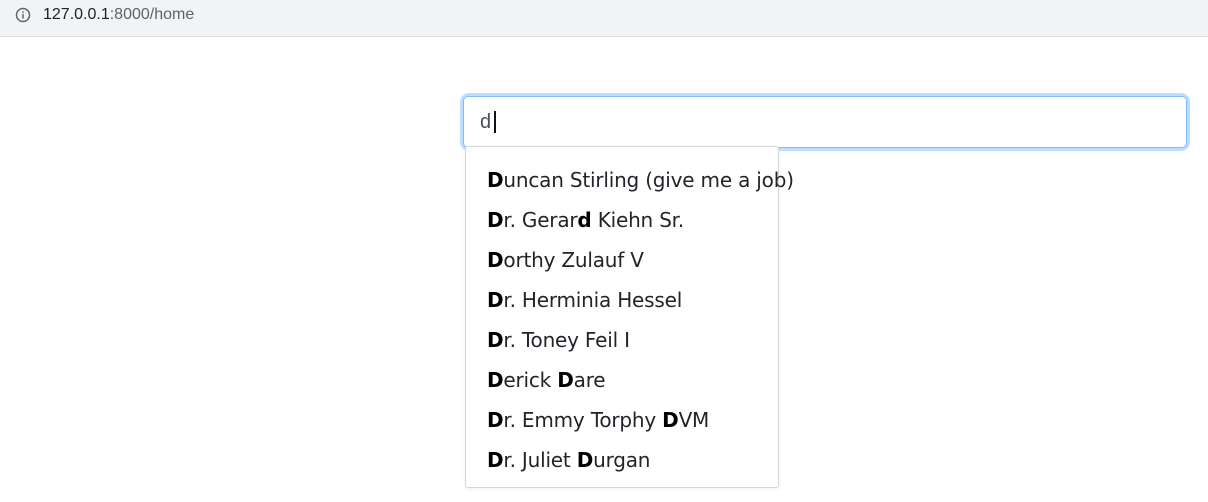  I want to click on suggestion-text: uncan Stirling (give me a job), so click(648, 180).